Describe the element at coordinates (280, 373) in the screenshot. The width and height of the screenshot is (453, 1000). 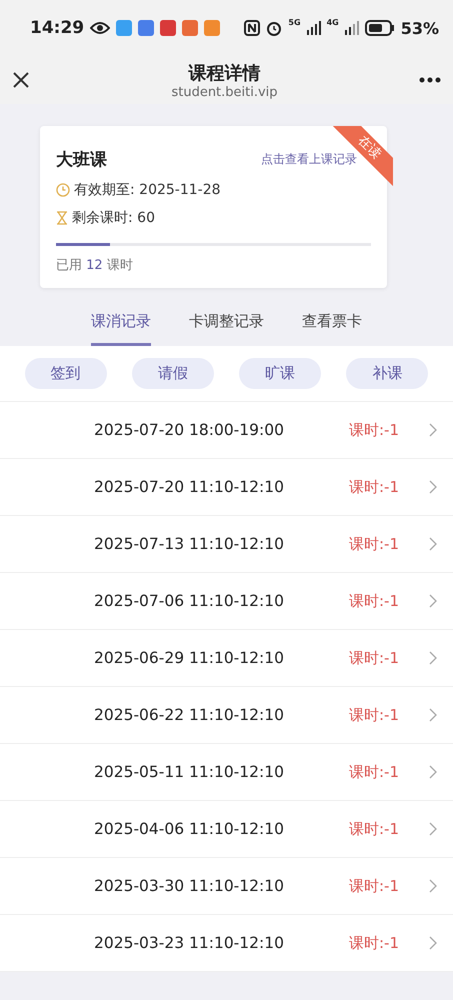
I see `filter-chip: 旷课` at that location.